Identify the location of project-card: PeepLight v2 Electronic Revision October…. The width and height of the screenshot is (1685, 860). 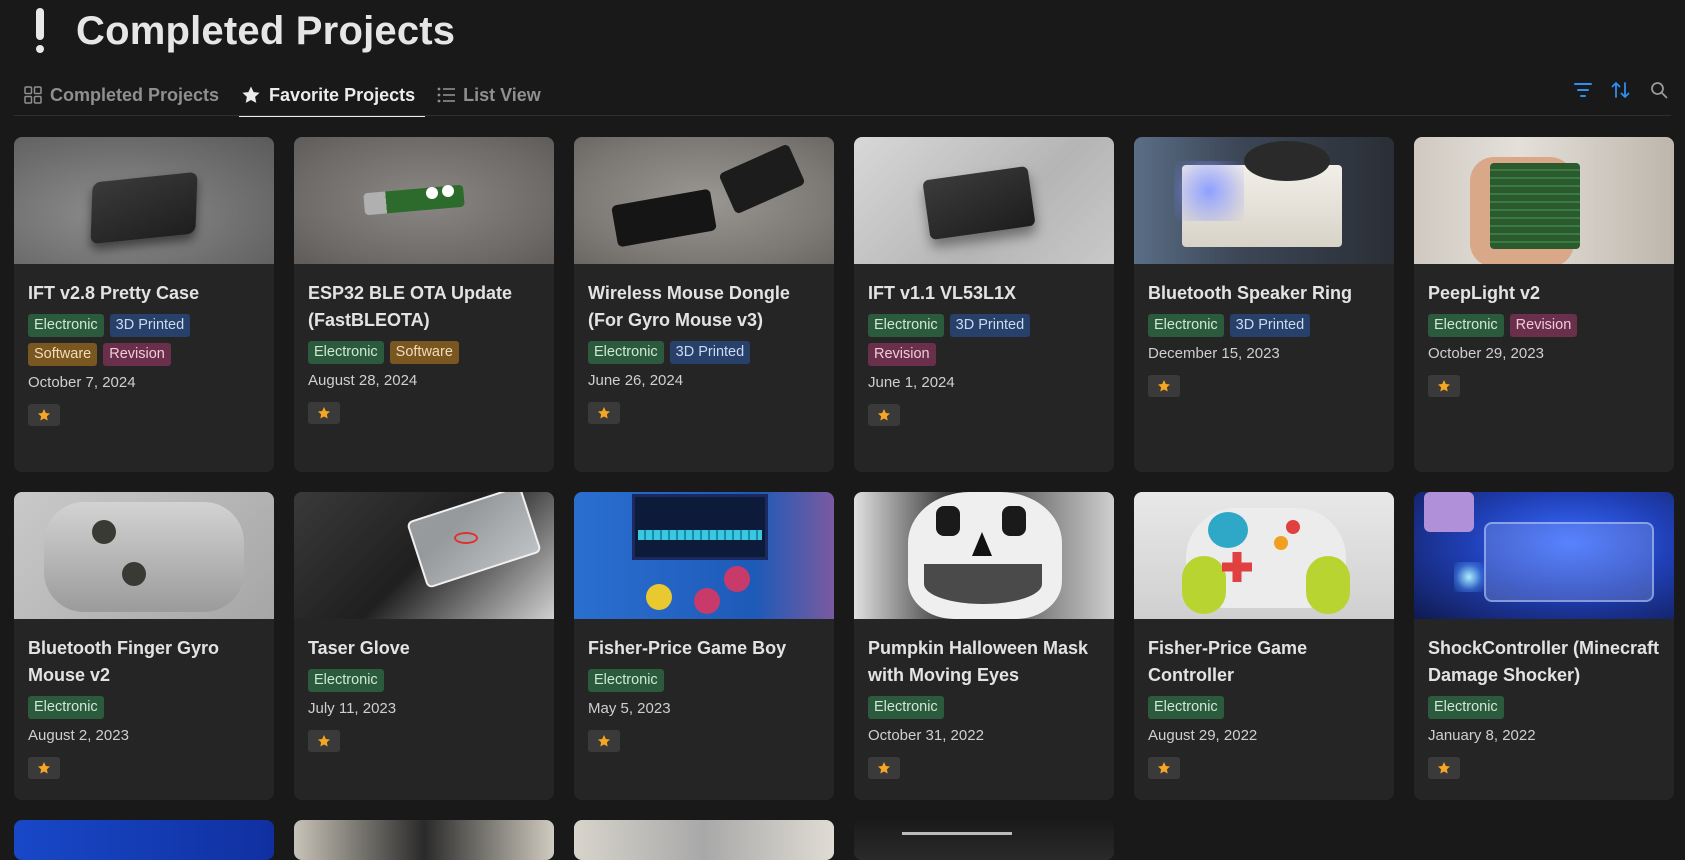
(1544, 304).